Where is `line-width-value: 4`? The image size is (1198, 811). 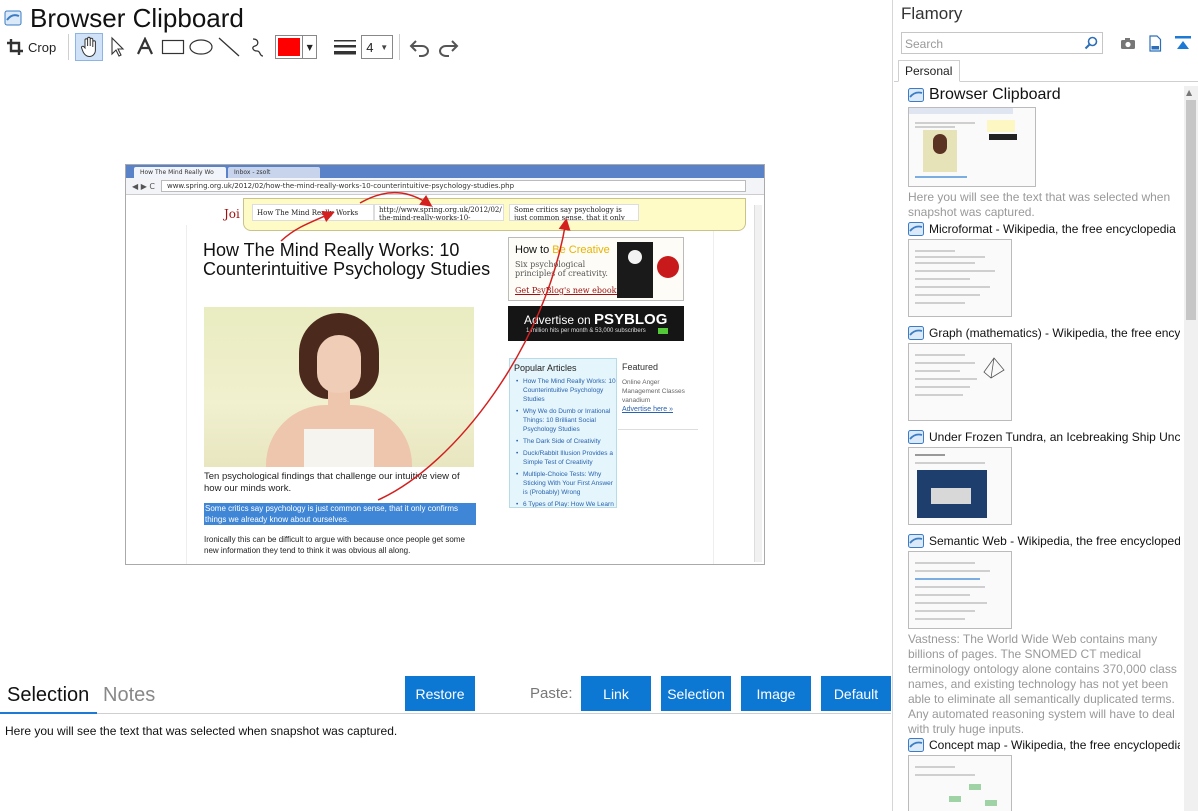 line-width-value: 4 is located at coordinates (370, 47).